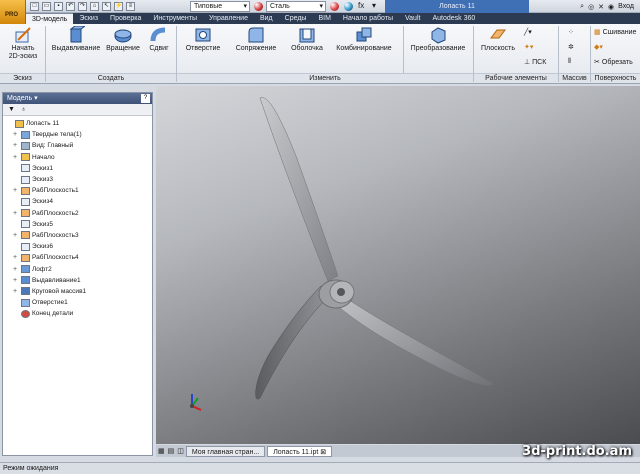  Describe the element at coordinates (528, 32) in the screenshot. I see `axis-row: ╱▾` at that location.